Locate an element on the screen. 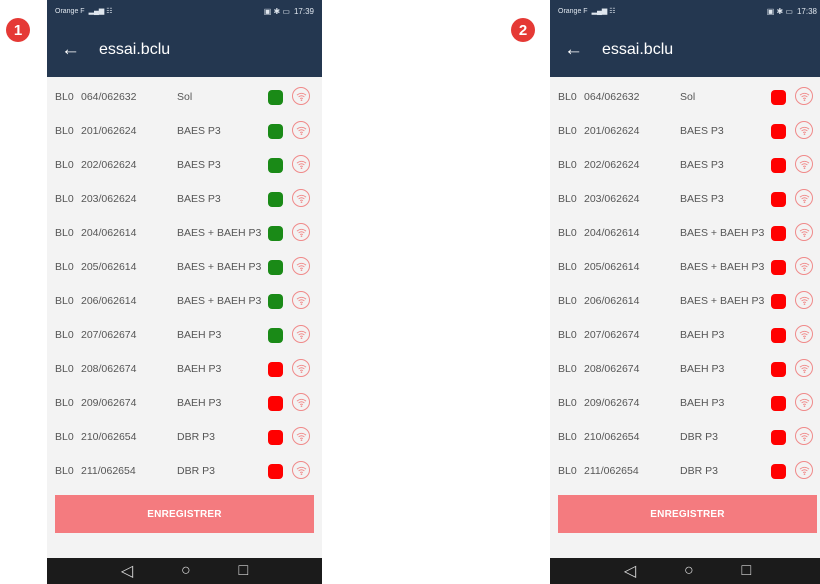 This screenshot has width=820, height=584. device-code: 205/062614 is located at coordinates (612, 267).